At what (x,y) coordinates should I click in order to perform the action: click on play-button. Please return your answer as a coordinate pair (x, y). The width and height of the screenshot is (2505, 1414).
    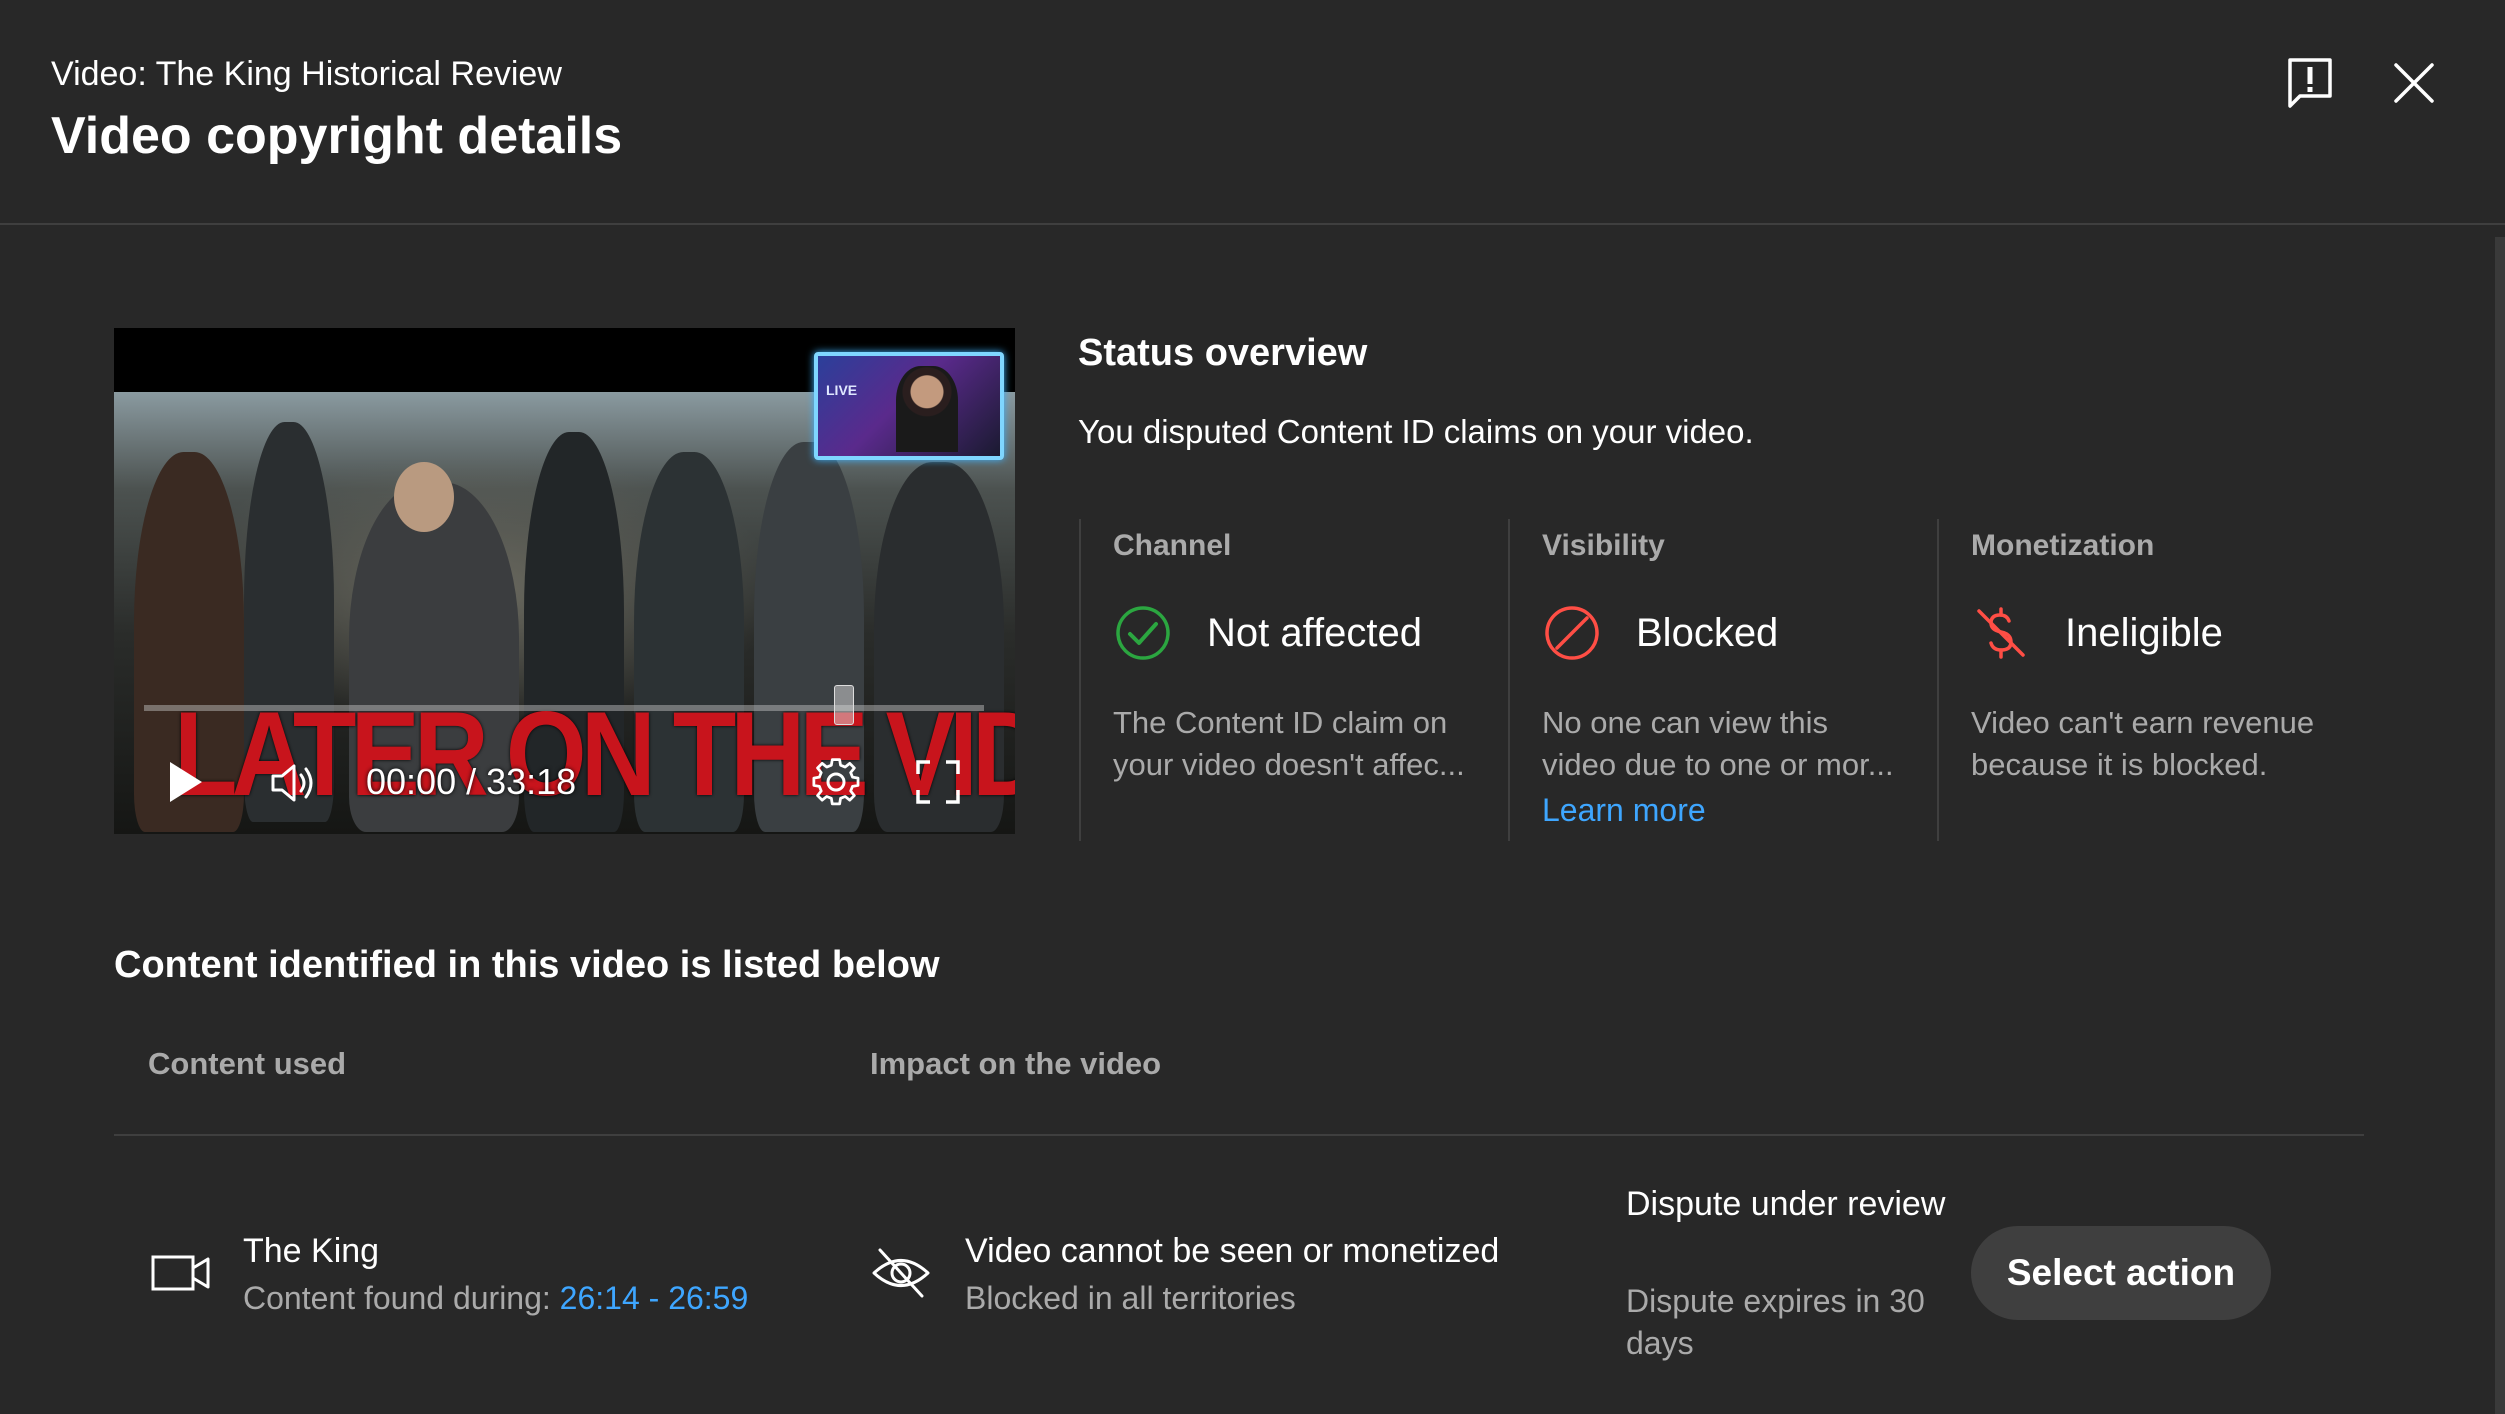
    Looking at the image, I should click on (186, 782).